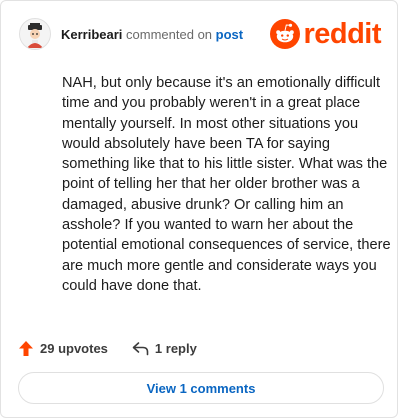 The height and width of the screenshot is (420, 400). I want to click on upvote-arrow-icon, so click(26, 348).